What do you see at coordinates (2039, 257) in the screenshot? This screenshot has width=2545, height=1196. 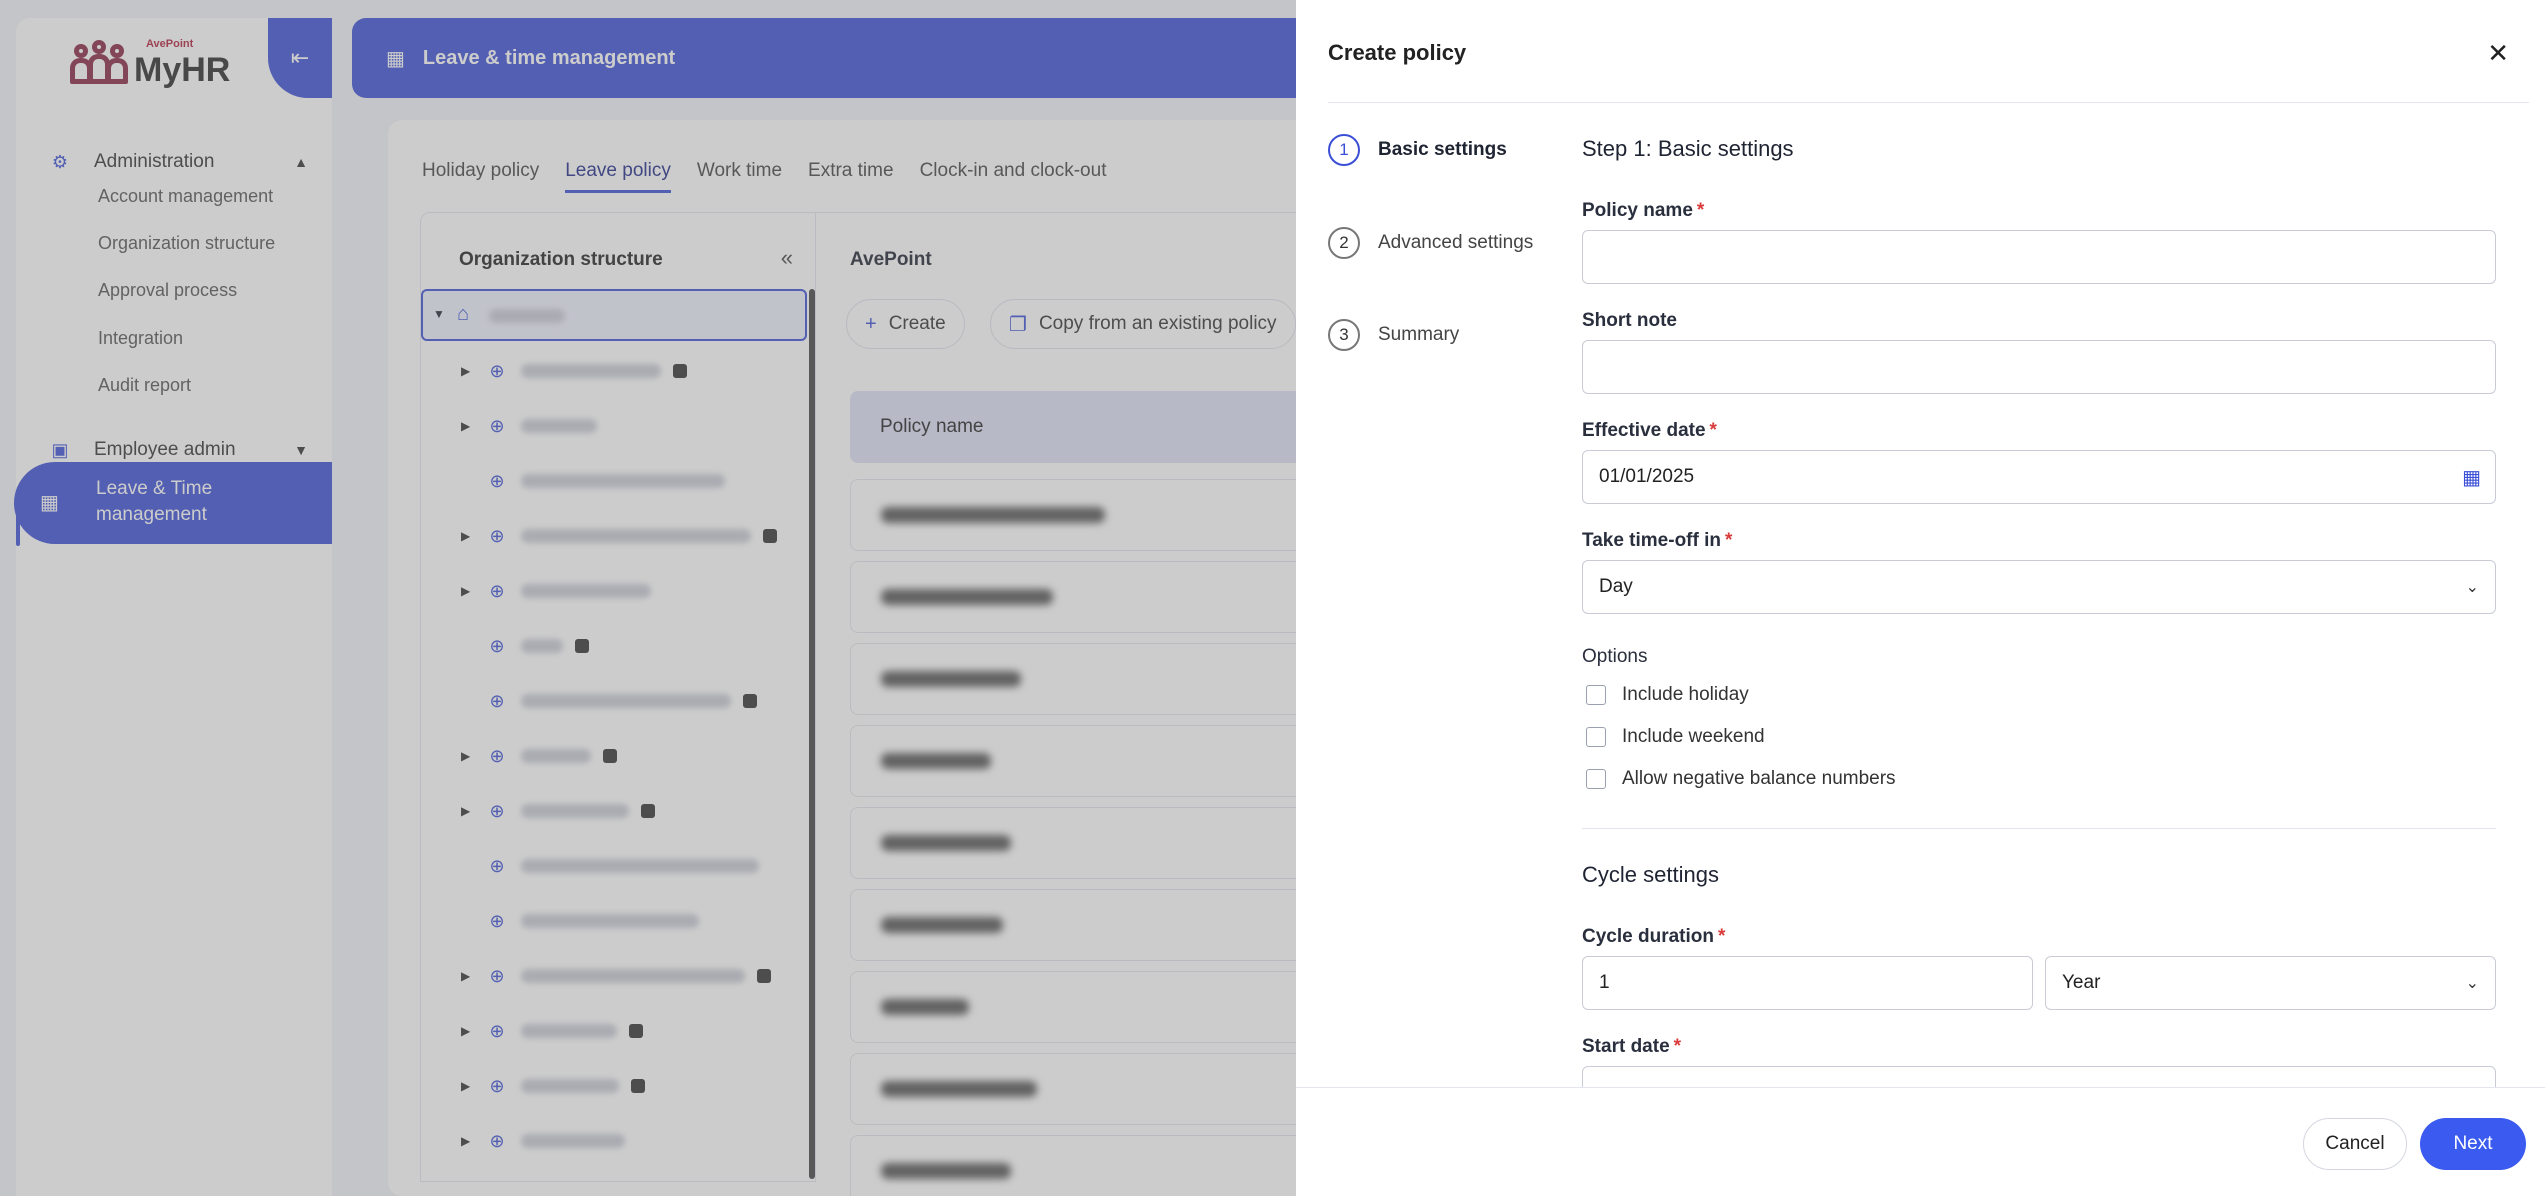 I see `policy-name-input` at bounding box center [2039, 257].